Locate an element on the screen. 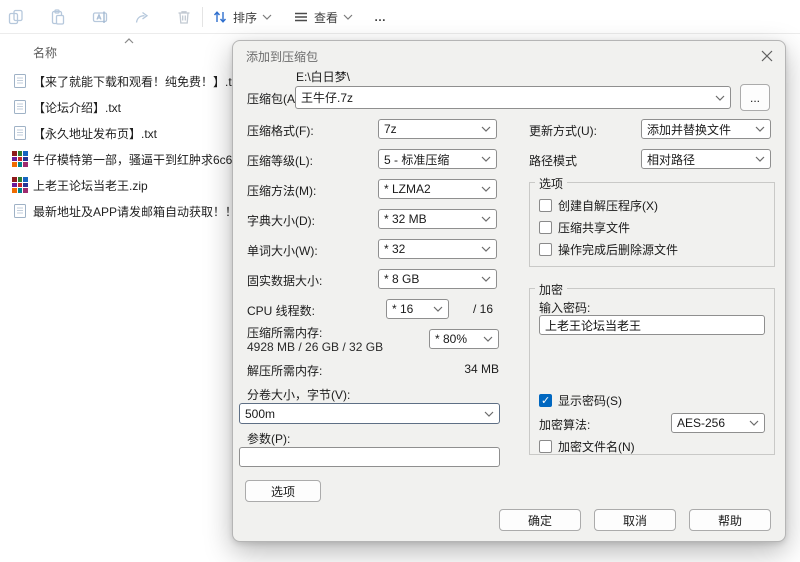  sort-menu-button: 排序 is located at coordinates (242, 17).